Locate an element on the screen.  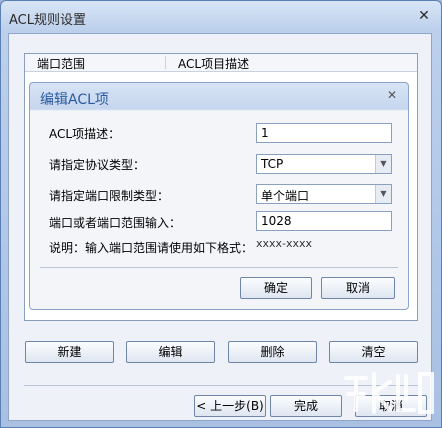
hint-label: 说明：输入端口范围请使用如下格式： is located at coordinates (151, 248).